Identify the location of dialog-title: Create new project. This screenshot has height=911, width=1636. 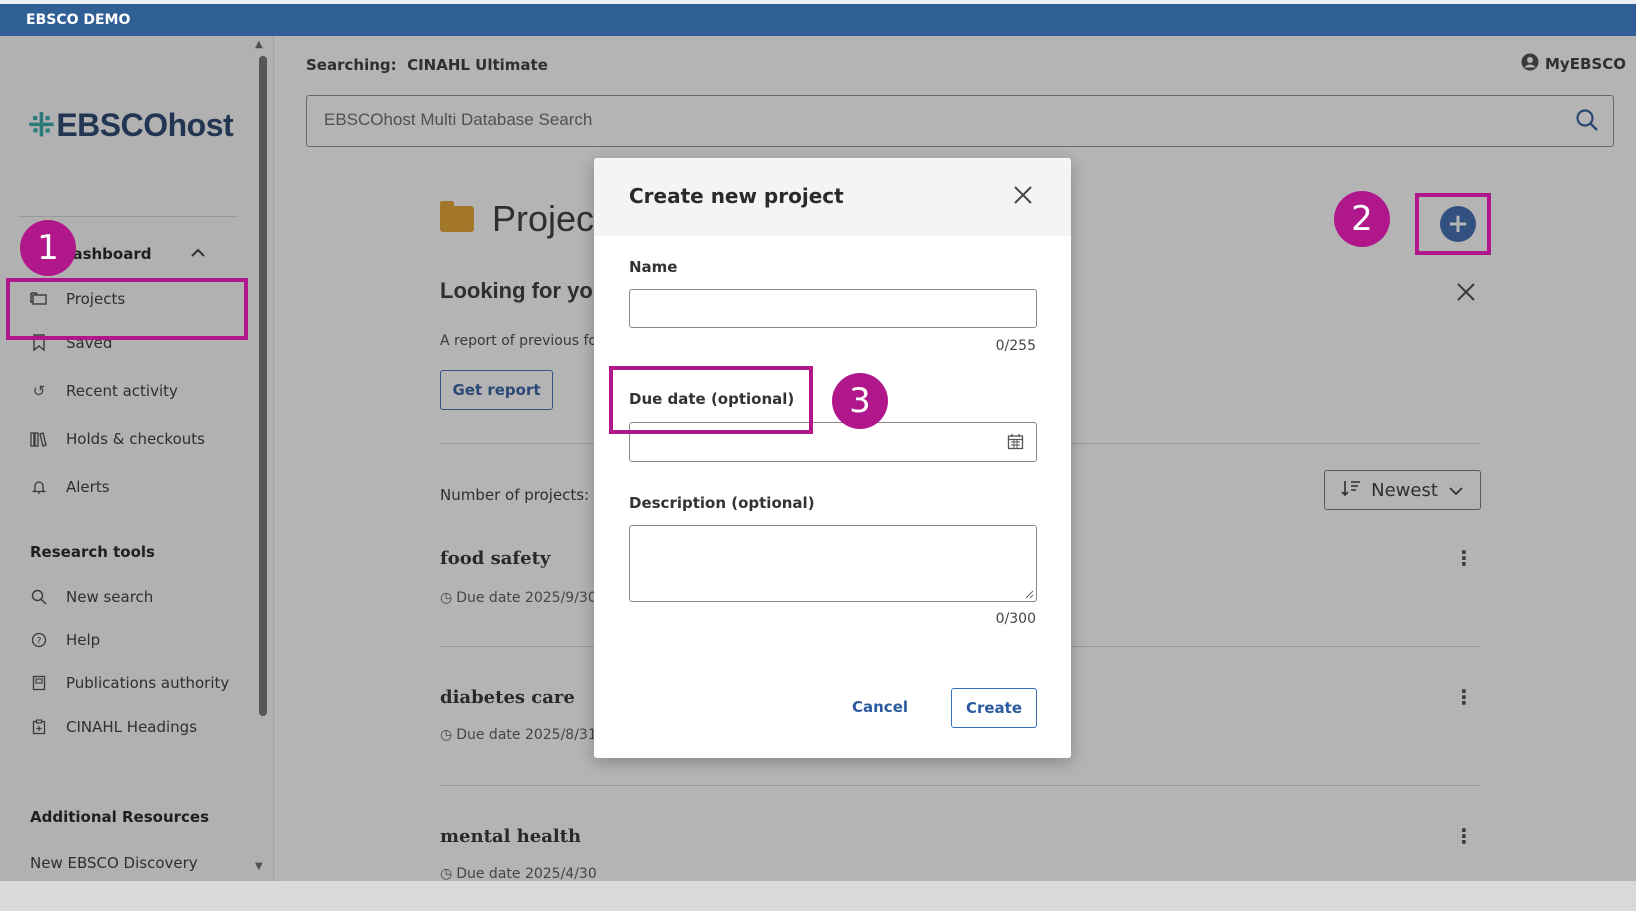
(736, 196).